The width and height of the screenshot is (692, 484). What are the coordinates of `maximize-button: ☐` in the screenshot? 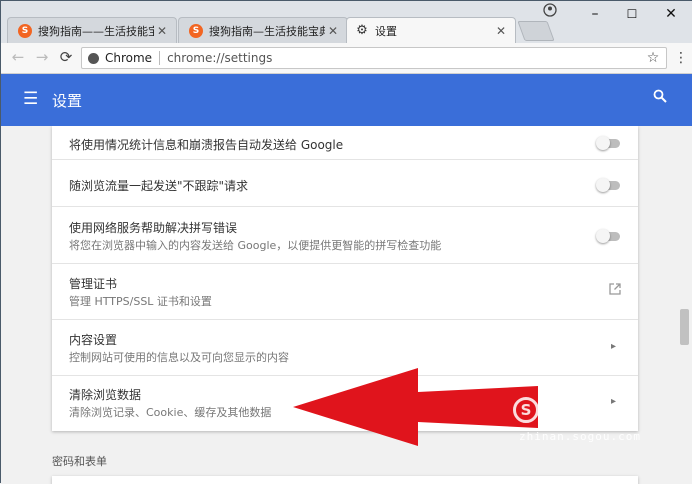 It's located at (632, 14).